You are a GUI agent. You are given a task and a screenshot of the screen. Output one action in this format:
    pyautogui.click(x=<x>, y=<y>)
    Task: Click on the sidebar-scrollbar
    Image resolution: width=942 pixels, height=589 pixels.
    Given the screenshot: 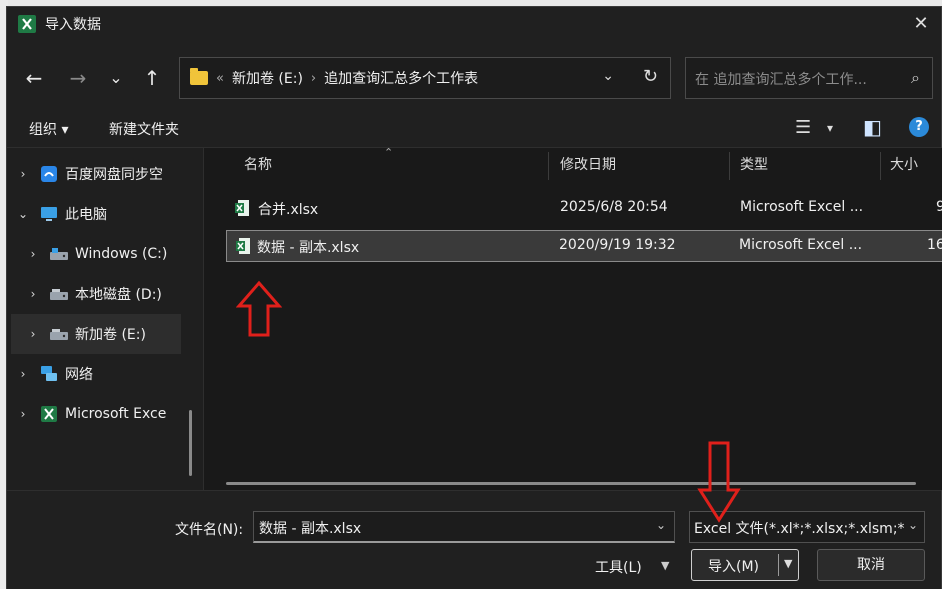 What is the action you would take?
    pyautogui.click(x=190, y=443)
    